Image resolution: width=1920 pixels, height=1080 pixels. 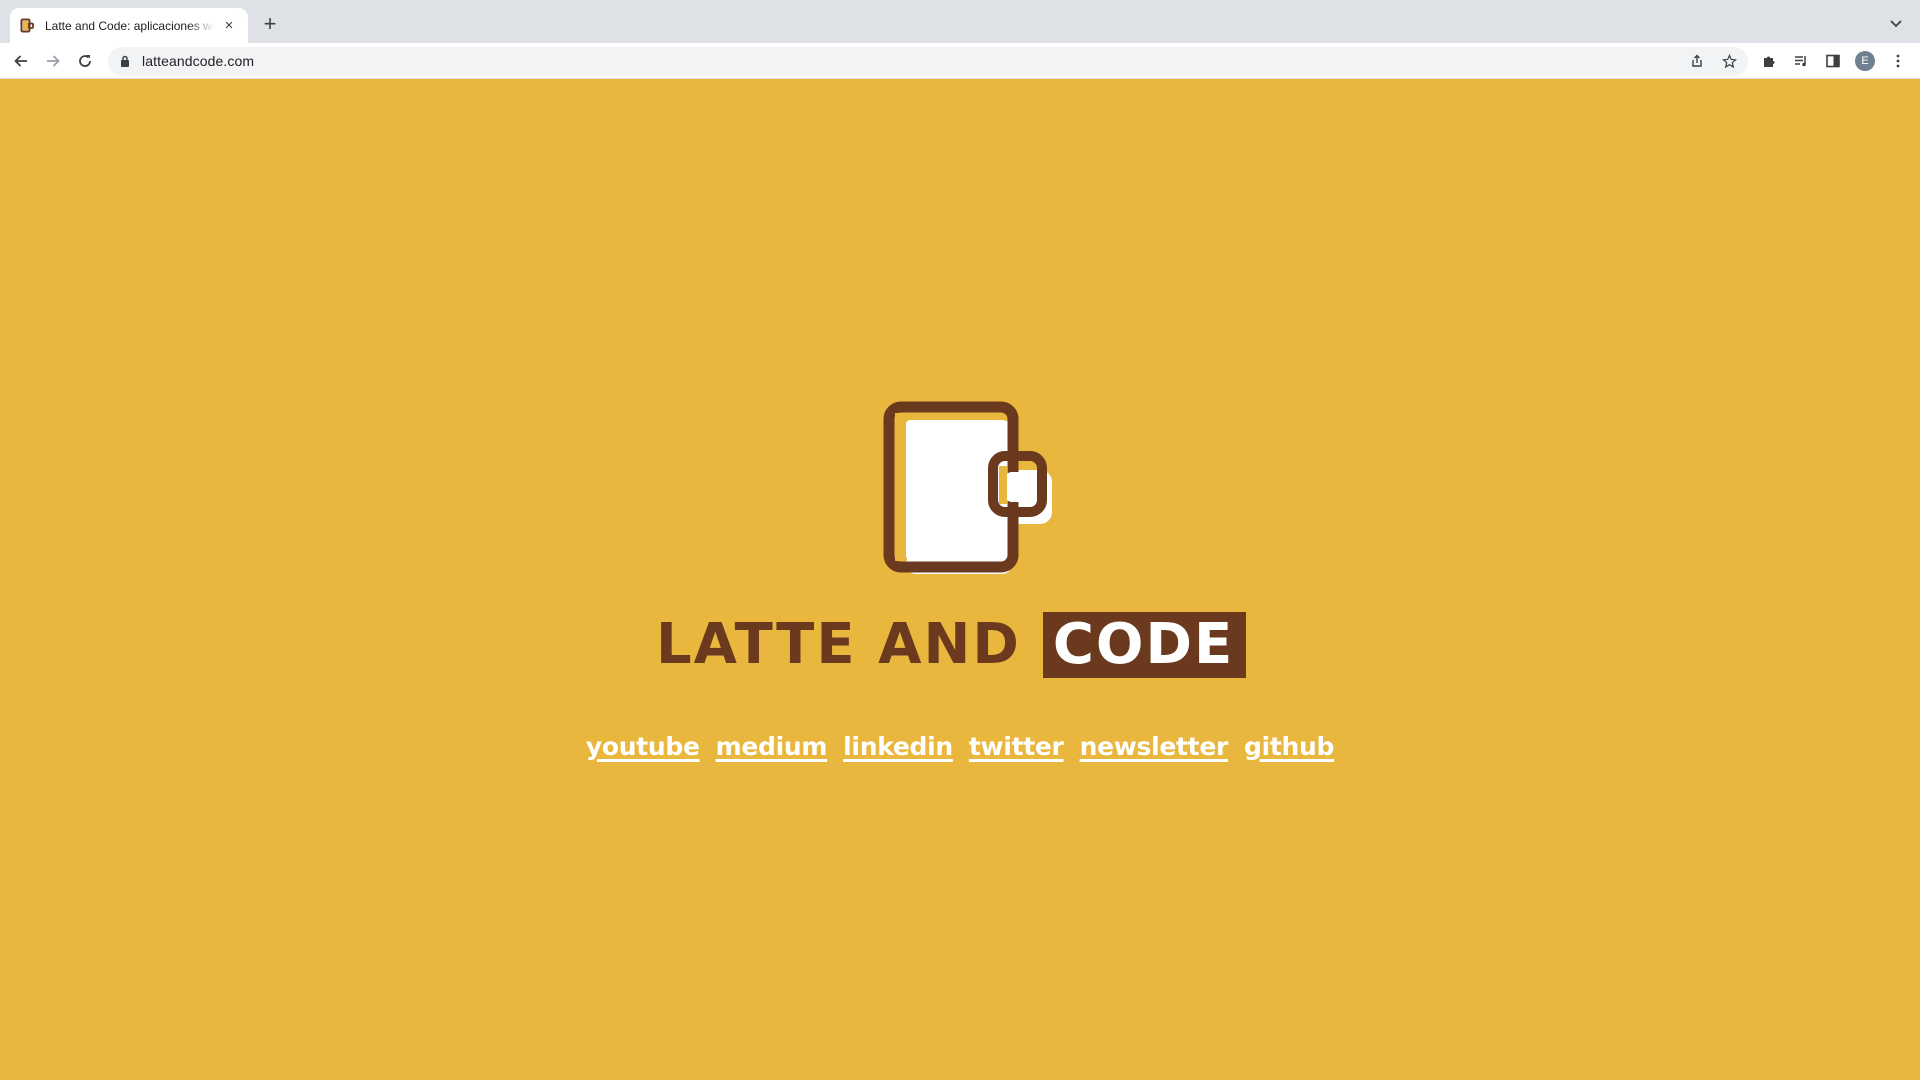 I want to click on media-button, so click(x=1801, y=61).